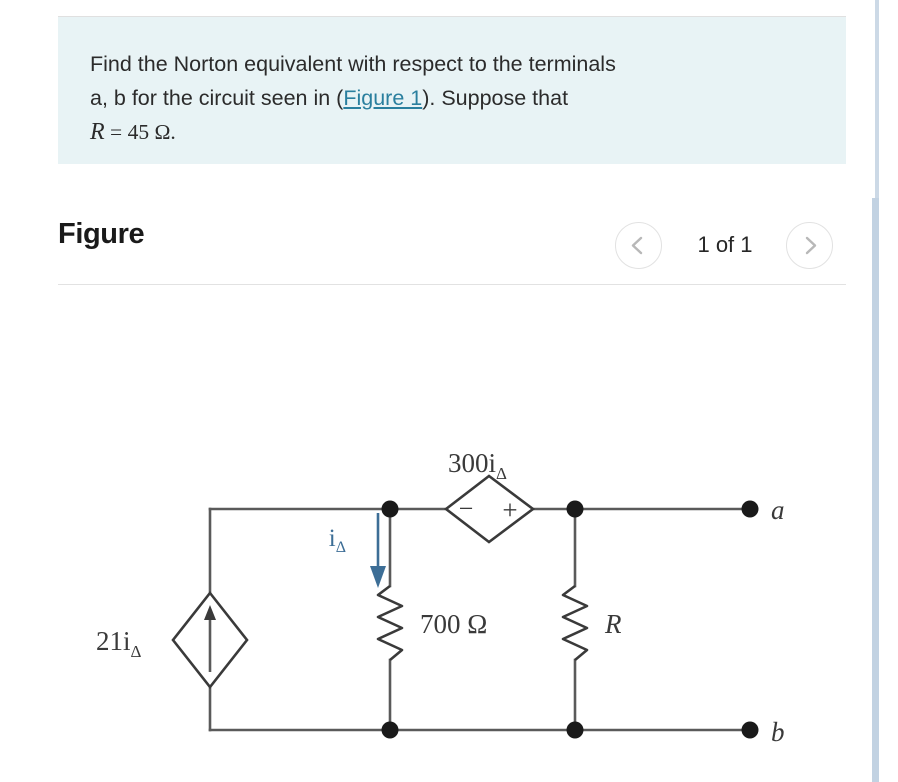  I want to click on resistor-700-ohm-label: 700 Ω, so click(453, 624).